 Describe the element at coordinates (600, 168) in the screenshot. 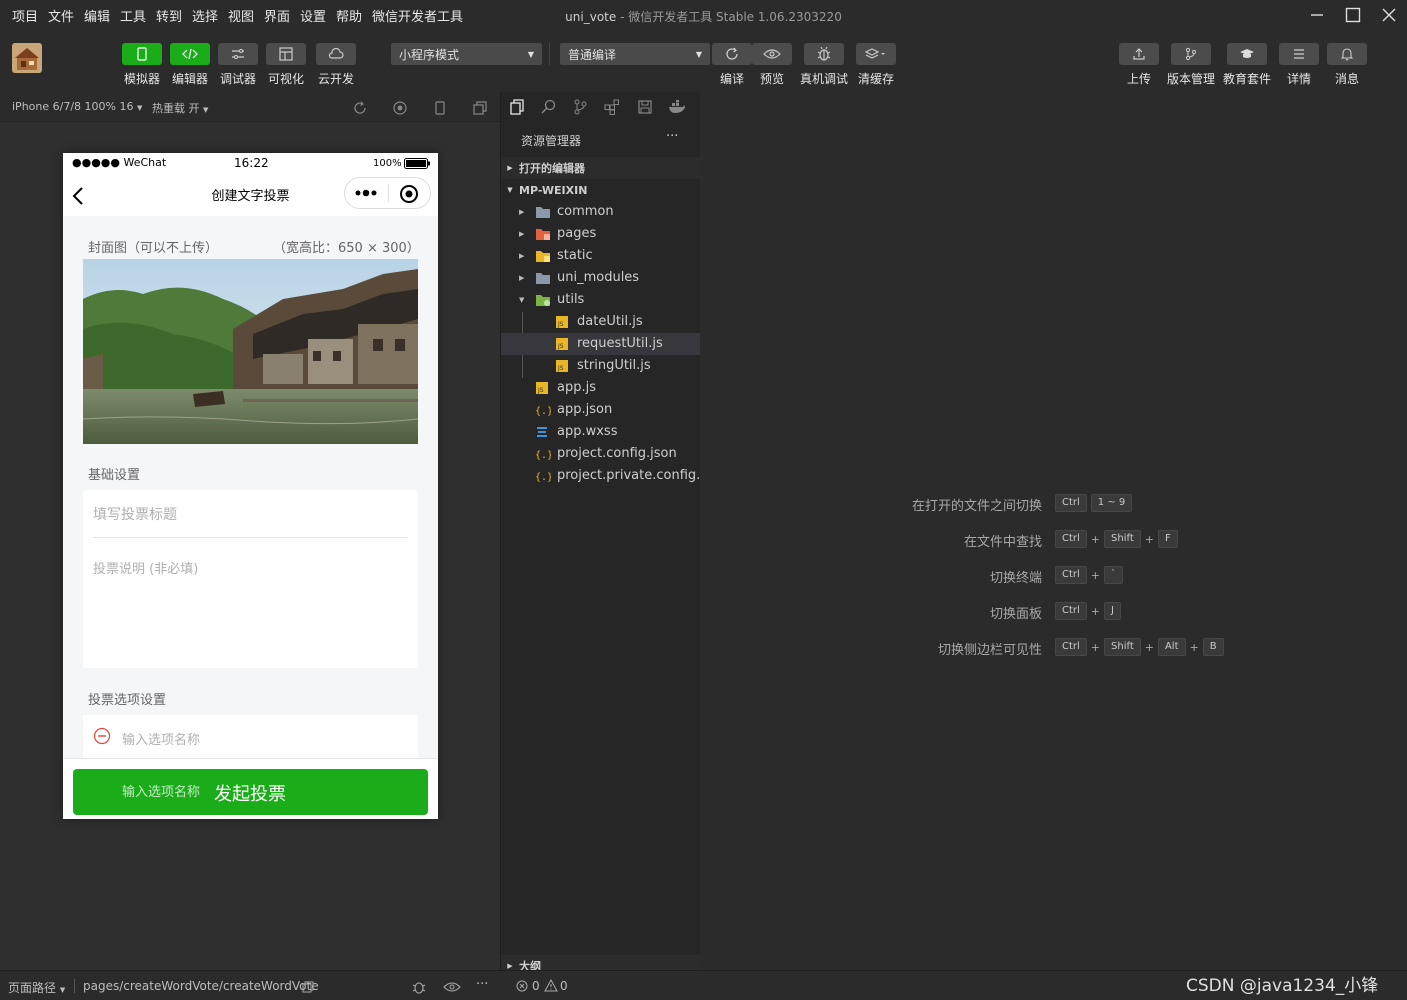

I see `open-editors-section: ▶ 打开的编辑器` at that location.